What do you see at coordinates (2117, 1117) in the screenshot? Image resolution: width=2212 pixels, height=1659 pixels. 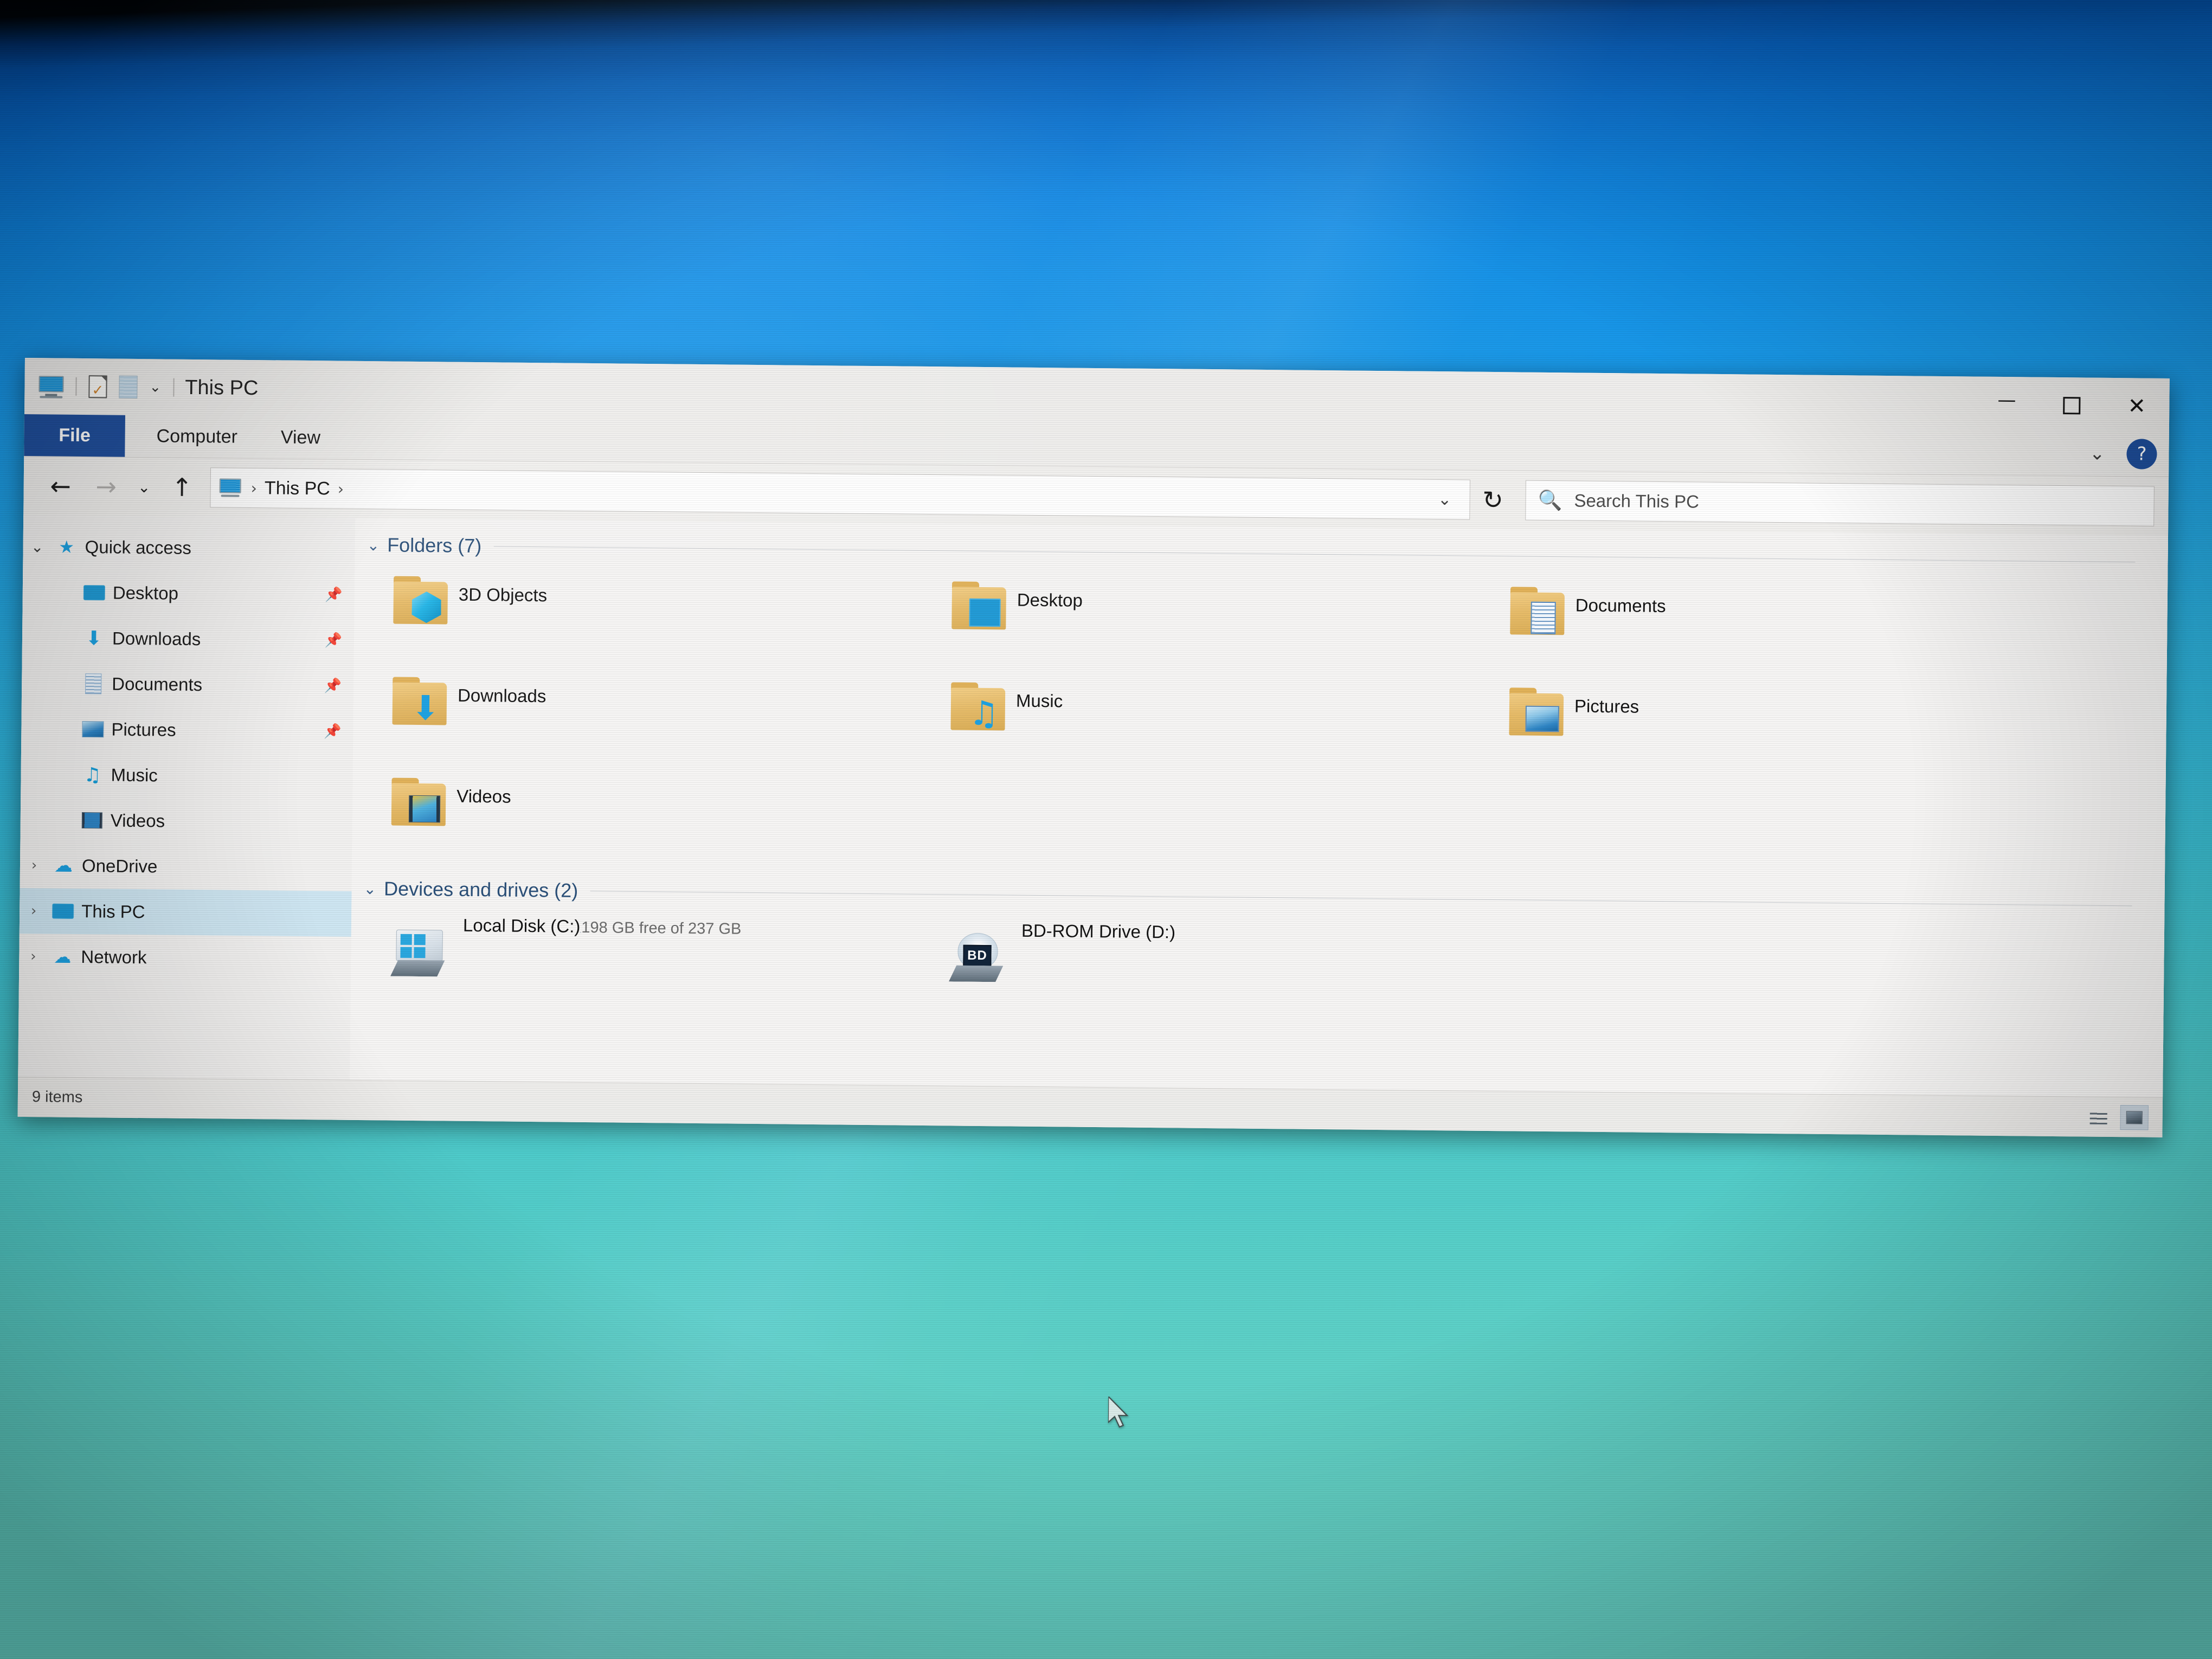 I see `view-mode-buttons` at bounding box center [2117, 1117].